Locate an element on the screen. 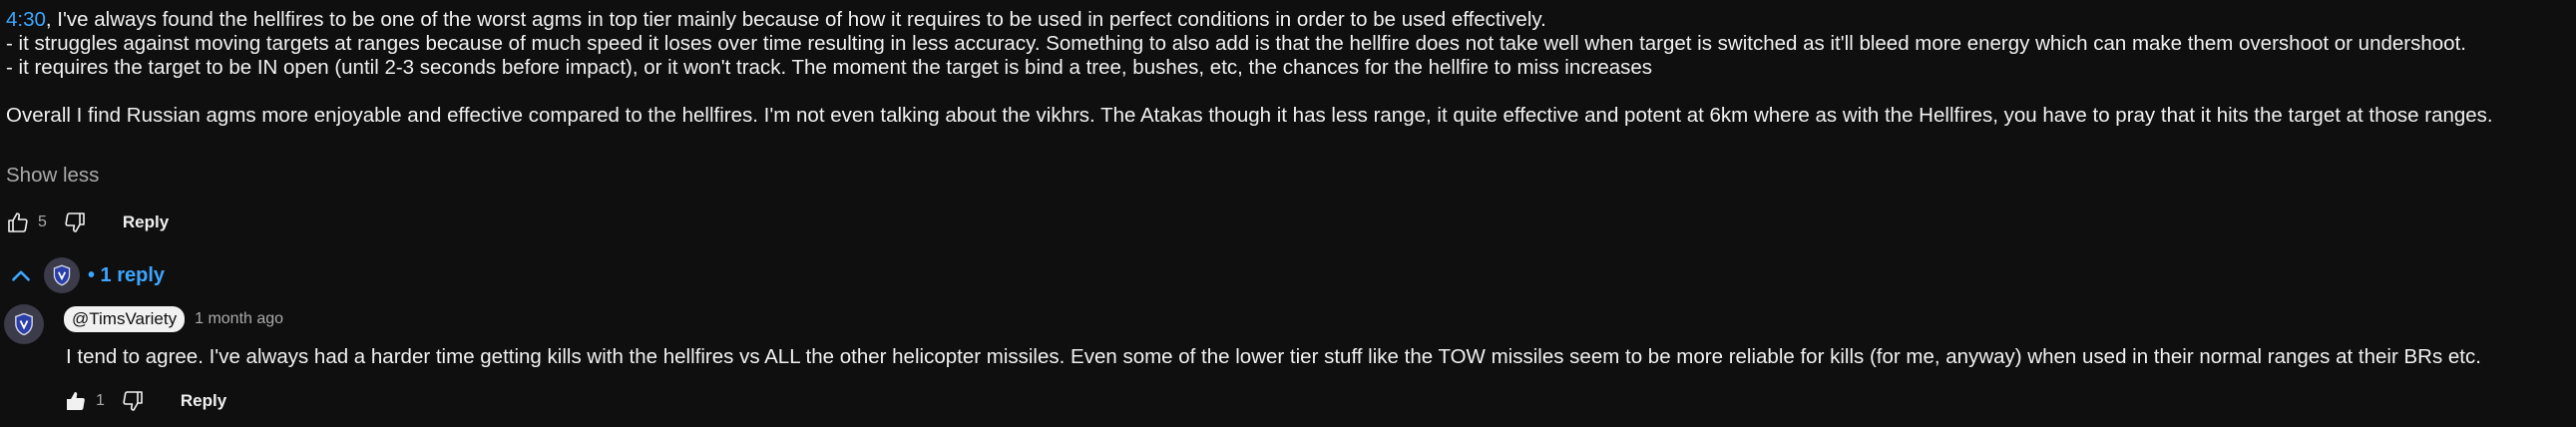 This screenshot has height=427, width=2576. reply-avatar is located at coordinates (24, 324).